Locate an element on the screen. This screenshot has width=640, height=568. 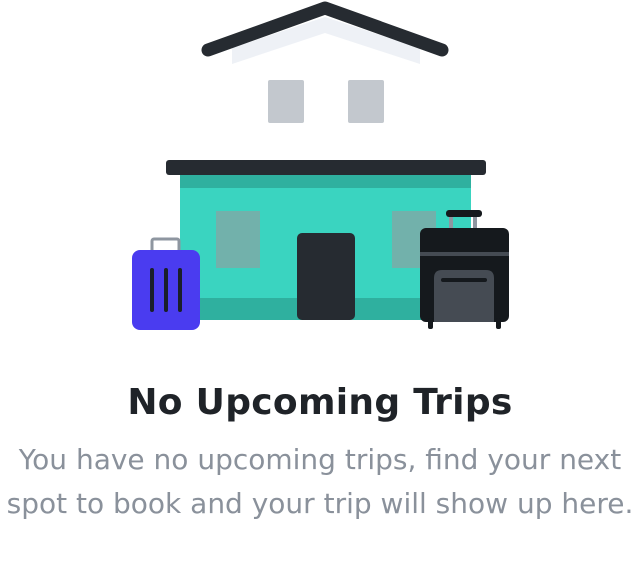
black-suitcase-wheel-left is located at coordinates (430, 323).